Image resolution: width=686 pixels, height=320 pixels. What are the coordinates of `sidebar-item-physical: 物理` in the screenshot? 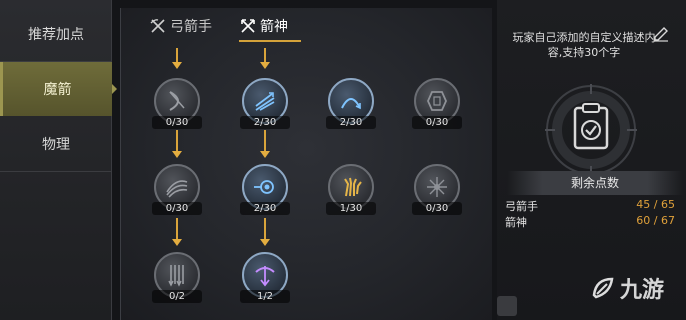 It's located at (56, 144).